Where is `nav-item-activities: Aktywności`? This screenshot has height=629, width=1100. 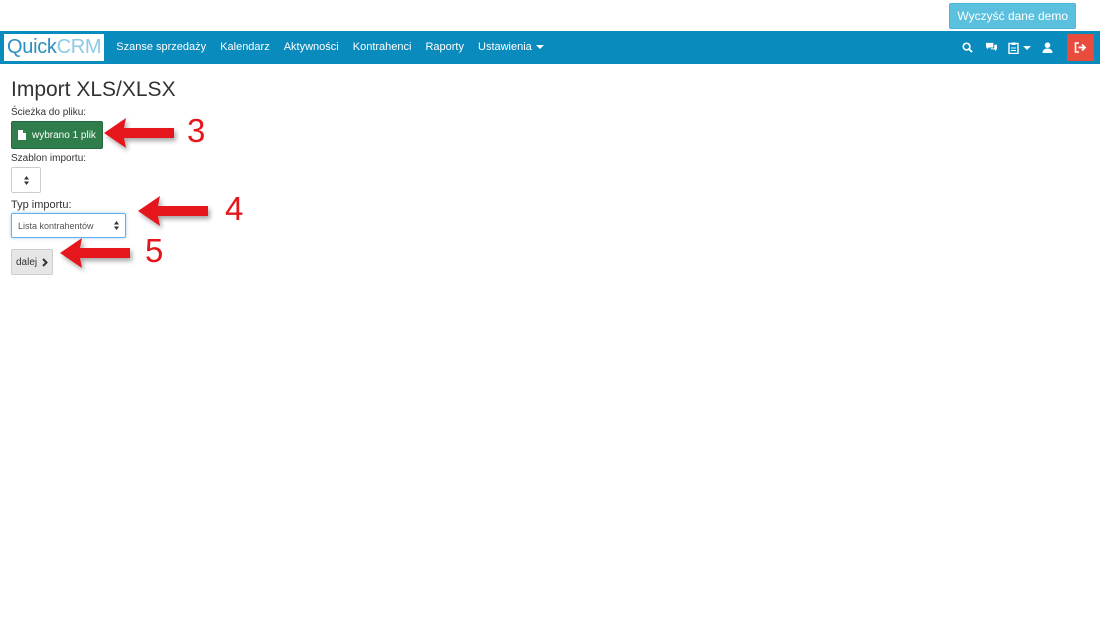 nav-item-activities: Aktywności is located at coordinates (311, 47).